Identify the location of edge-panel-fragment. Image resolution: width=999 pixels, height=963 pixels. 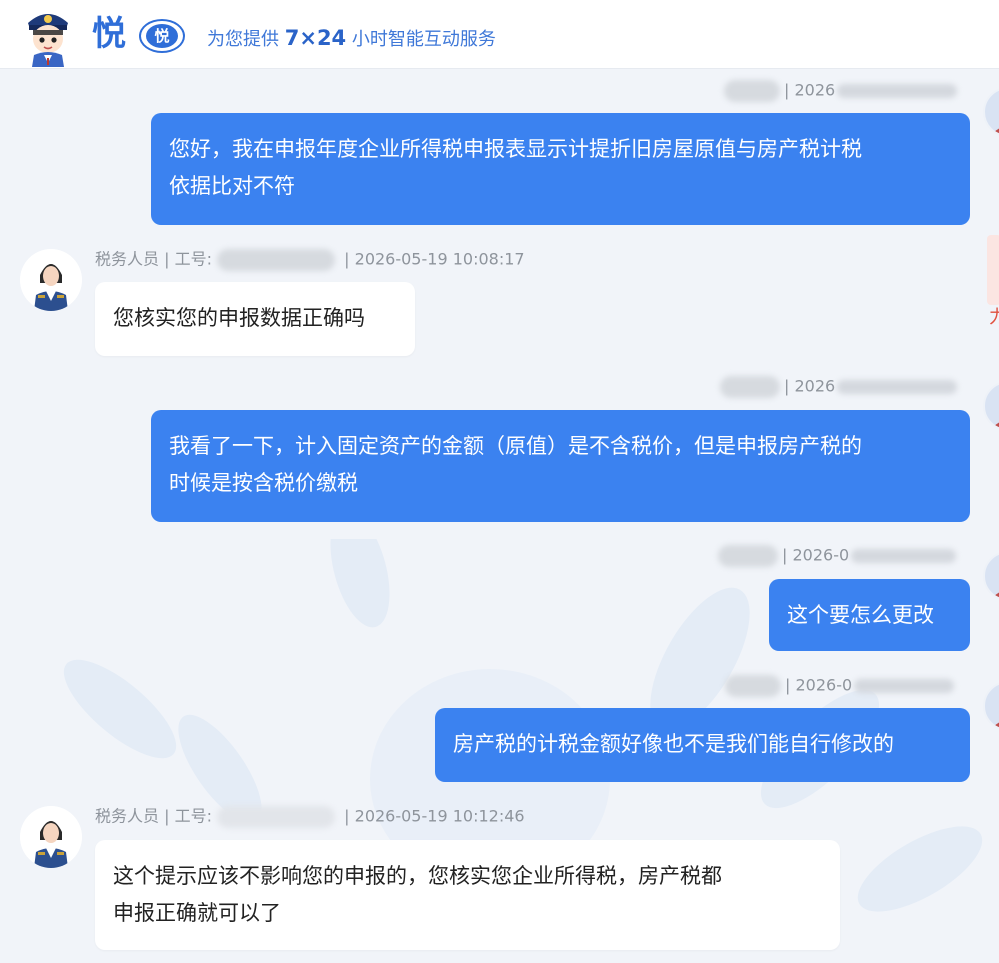
(993, 270).